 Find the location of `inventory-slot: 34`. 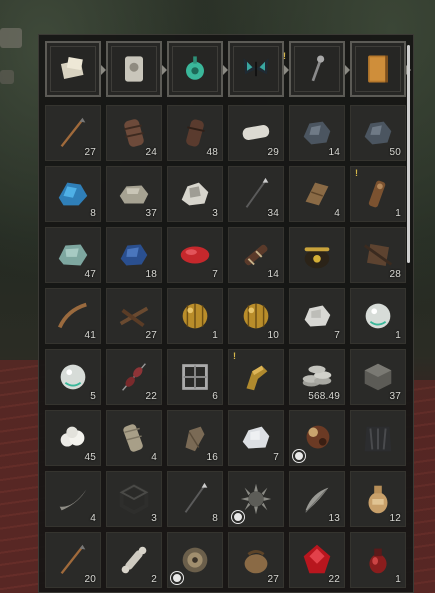

inventory-slot: 34 is located at coordinates (256, 194).